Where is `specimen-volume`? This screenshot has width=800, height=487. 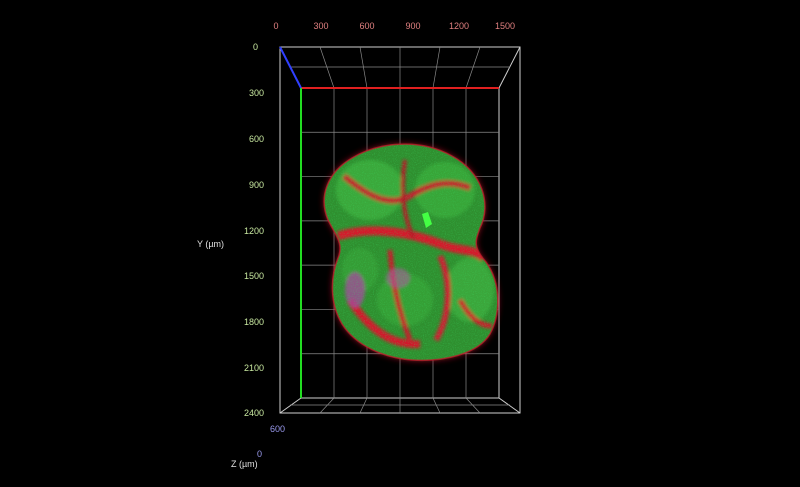 specimen-volume is located at coordinates (415, 251).